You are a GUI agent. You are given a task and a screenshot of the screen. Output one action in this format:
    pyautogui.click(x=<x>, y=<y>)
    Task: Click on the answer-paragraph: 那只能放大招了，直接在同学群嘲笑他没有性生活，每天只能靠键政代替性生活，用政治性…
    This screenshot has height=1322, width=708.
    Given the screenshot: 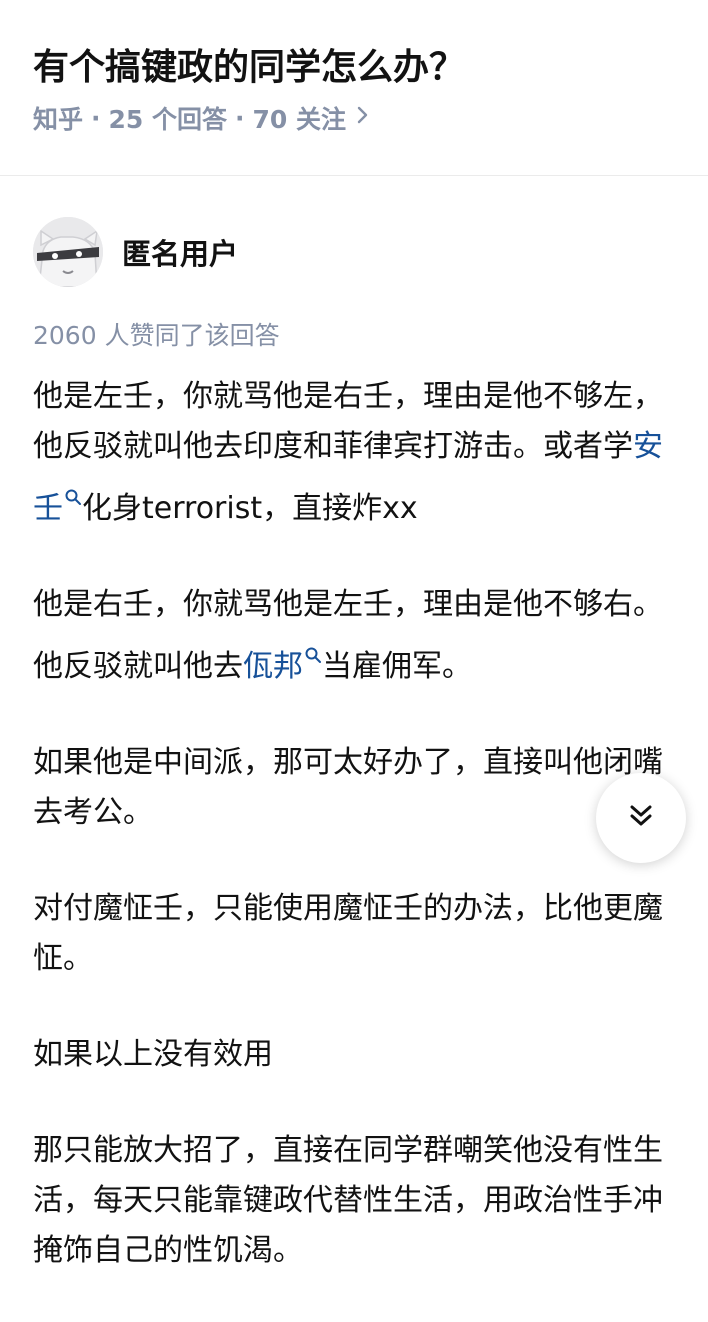 What is the action you would take?
    pyautogui.click(x=348, y=1200)
    